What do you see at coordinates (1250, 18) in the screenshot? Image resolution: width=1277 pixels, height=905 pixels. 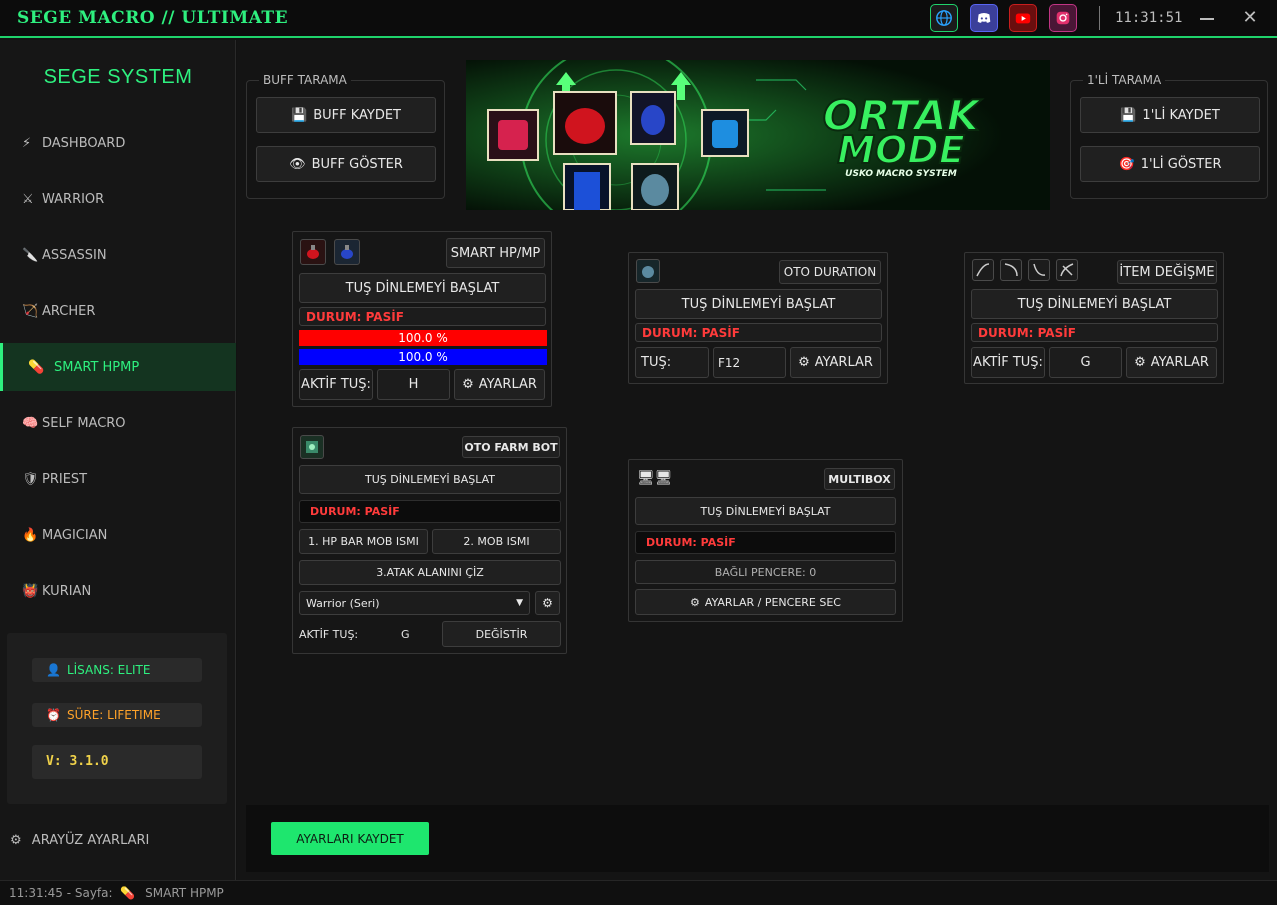 I see `close-button: ✕` at bounding box center [1250, 18].